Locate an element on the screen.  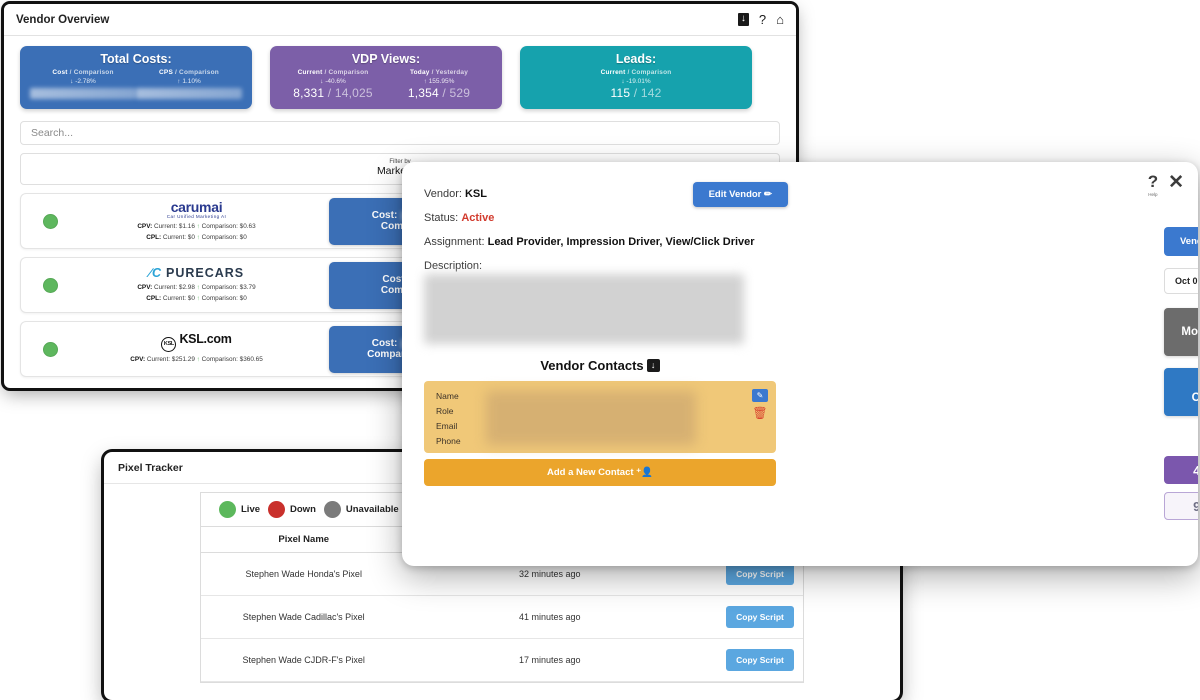
legend-live: Live is located at coordinates (239, 509).